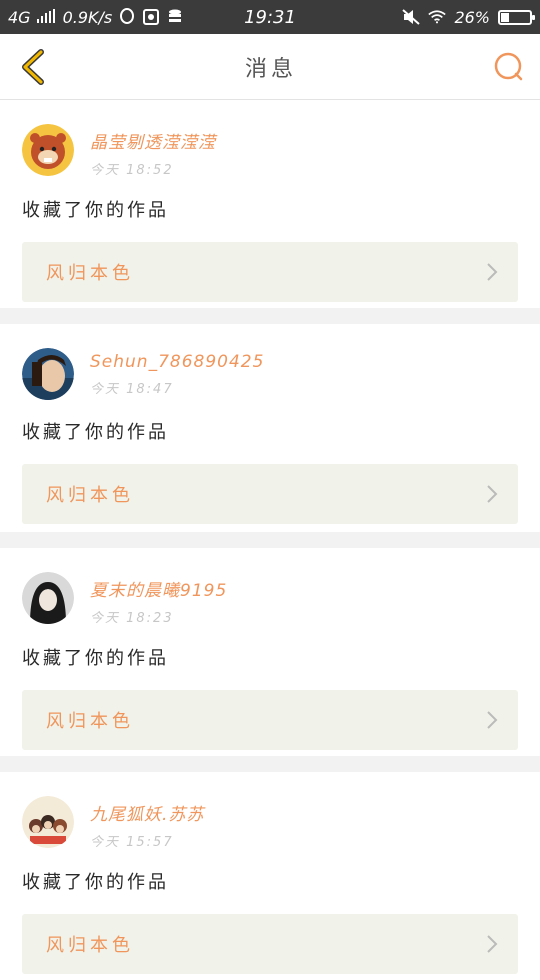  I want to click on timestamp: 今天 18:47, so click(132, 389).